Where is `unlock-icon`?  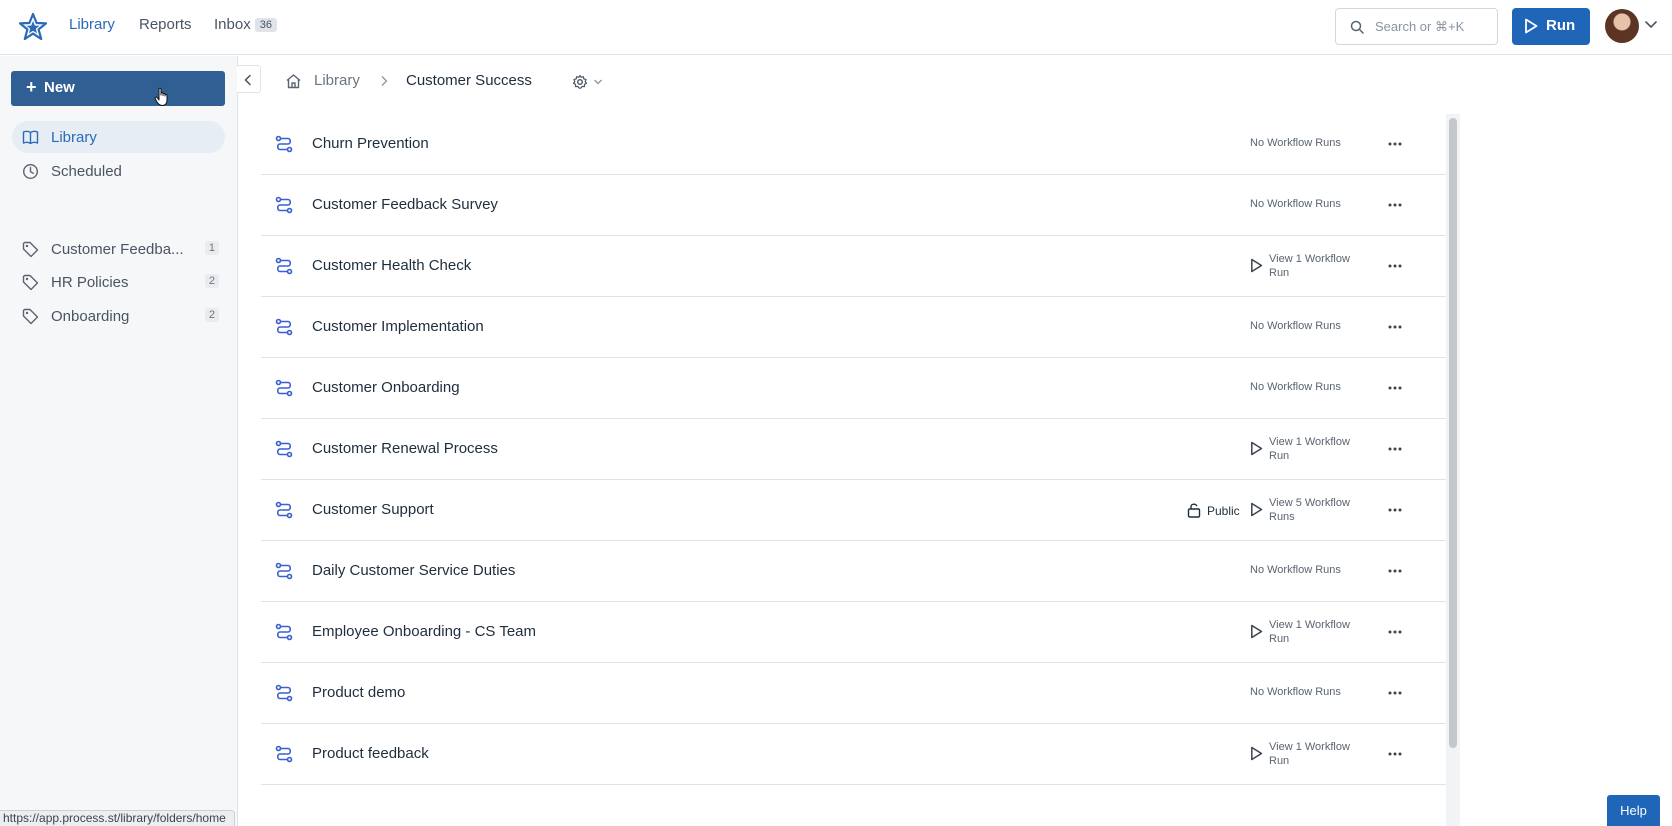
unlock-icon is located at coordinates (1194, 510).